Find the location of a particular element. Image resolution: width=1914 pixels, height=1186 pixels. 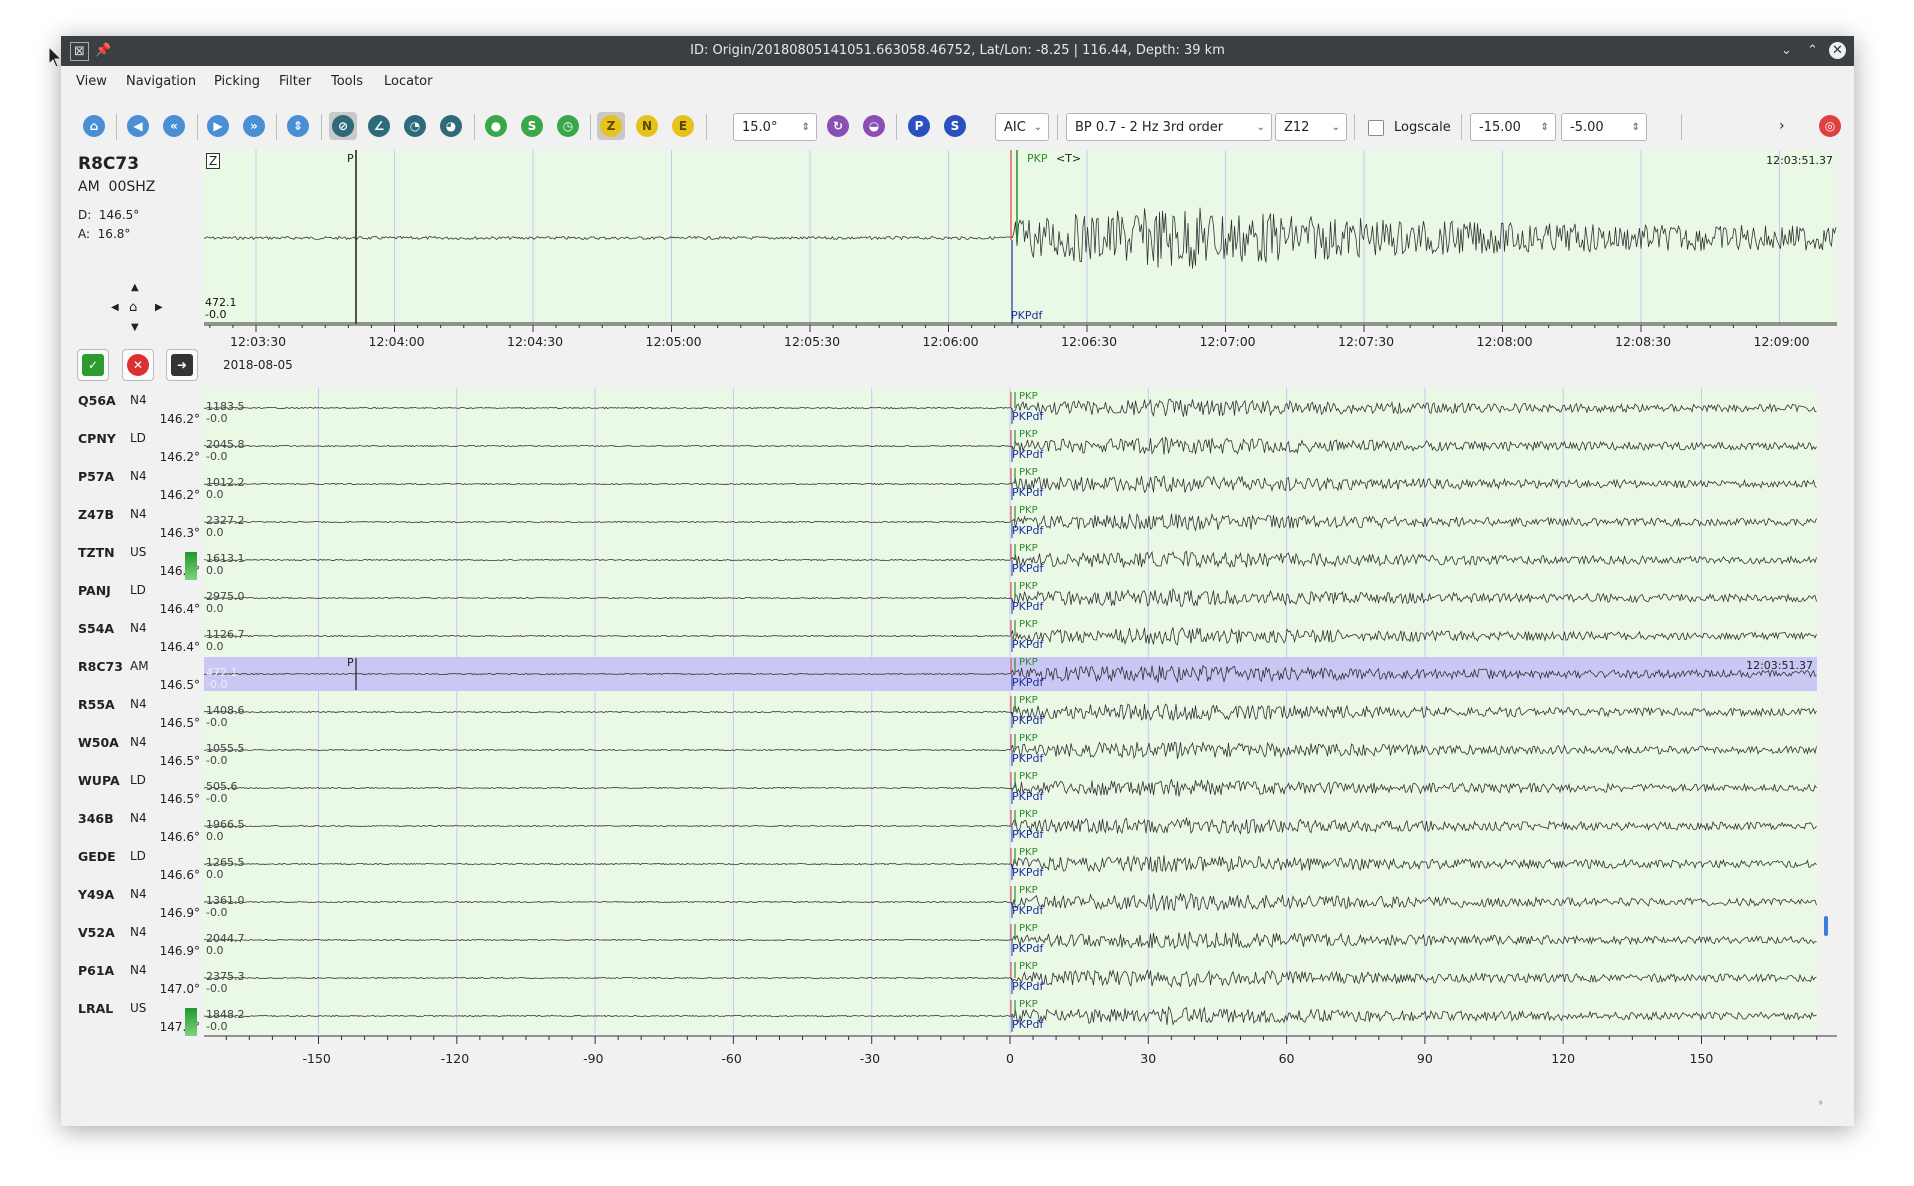

max-spinbox: -5.00 ⇕ is located at coordinates (1604, 127).